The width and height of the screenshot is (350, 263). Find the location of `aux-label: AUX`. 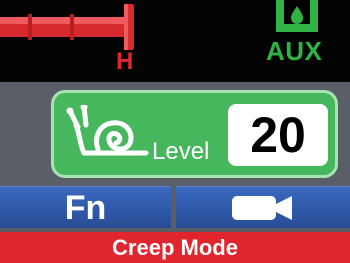

aux-label: AUX is located at coordinates (294, 51).